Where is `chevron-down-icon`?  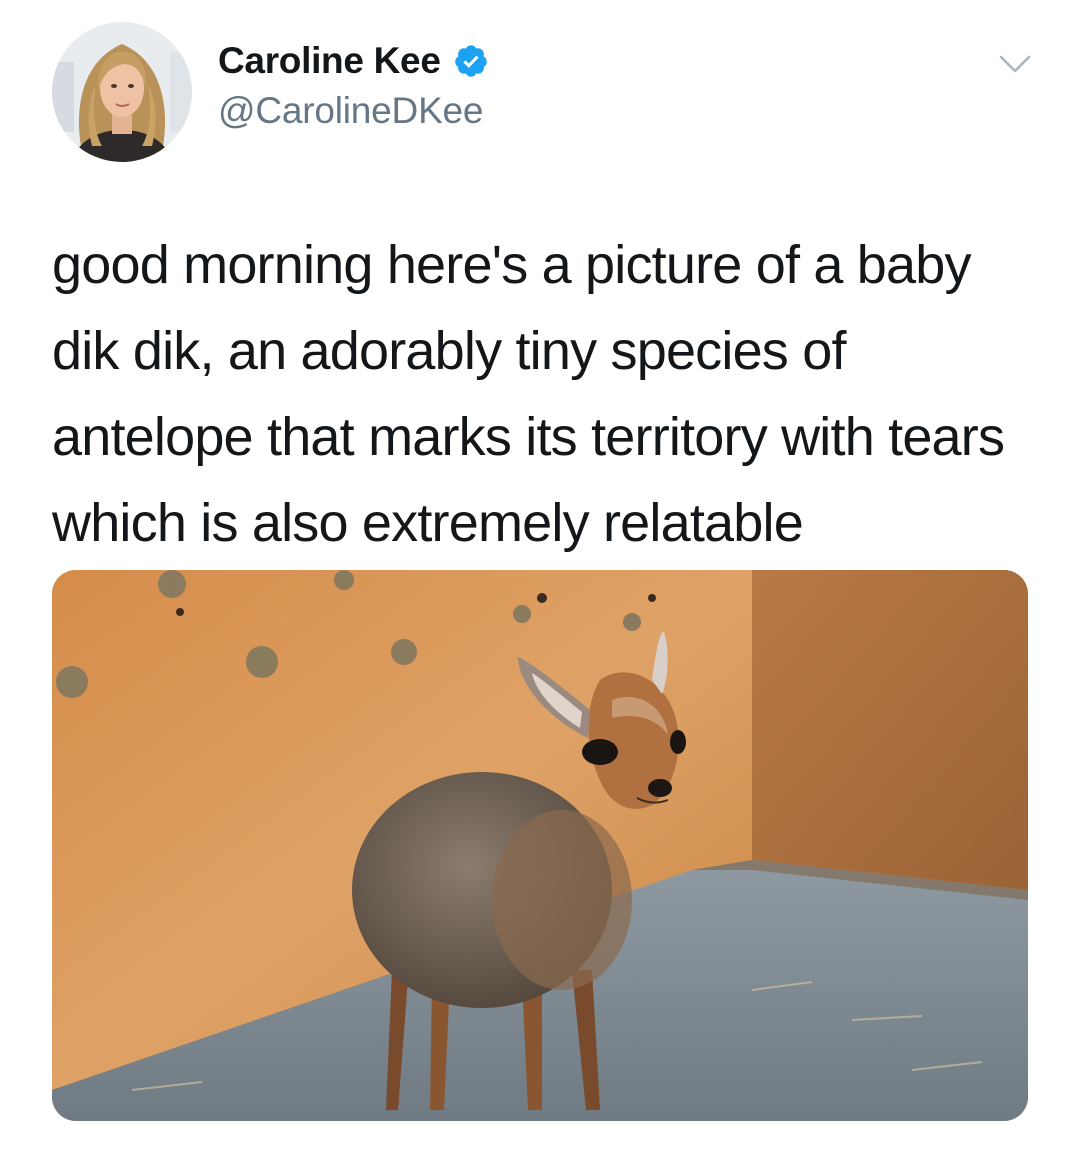
chevron-down-icon is located at coordinates (1015, 64).